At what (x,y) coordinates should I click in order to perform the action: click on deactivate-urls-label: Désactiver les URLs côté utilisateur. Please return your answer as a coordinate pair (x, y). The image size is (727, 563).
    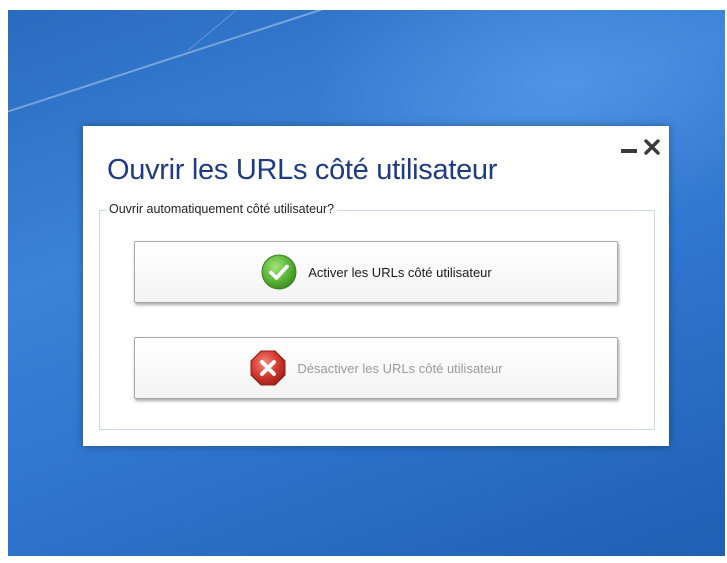
    Looking at the image, I should click on (400, 368).